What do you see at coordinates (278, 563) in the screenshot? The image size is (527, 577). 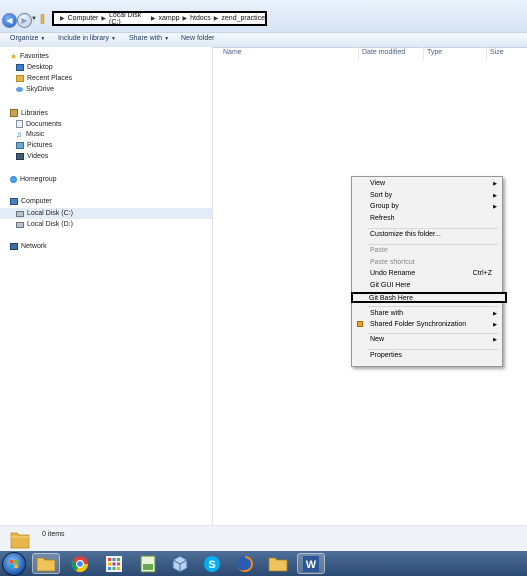 I see `taskbar-folder` at bounding box center [278, 563].